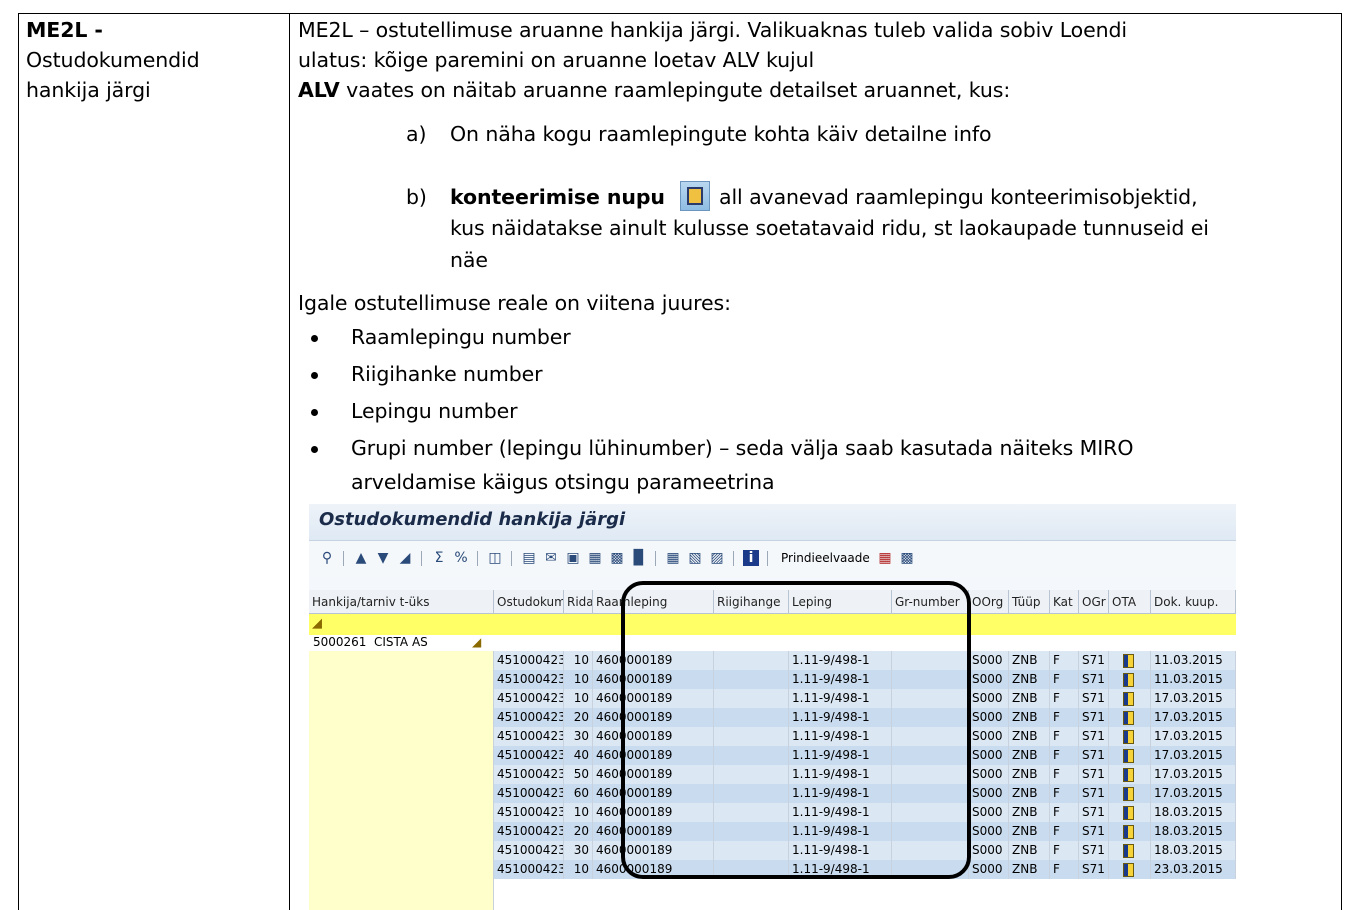 The height and width of the screenshot is (910, 1357). What do you see at coordinates (361, 558) in the screenshot?
I see `sort-ascending-icon: ▲` at bounding box center [361, 558].